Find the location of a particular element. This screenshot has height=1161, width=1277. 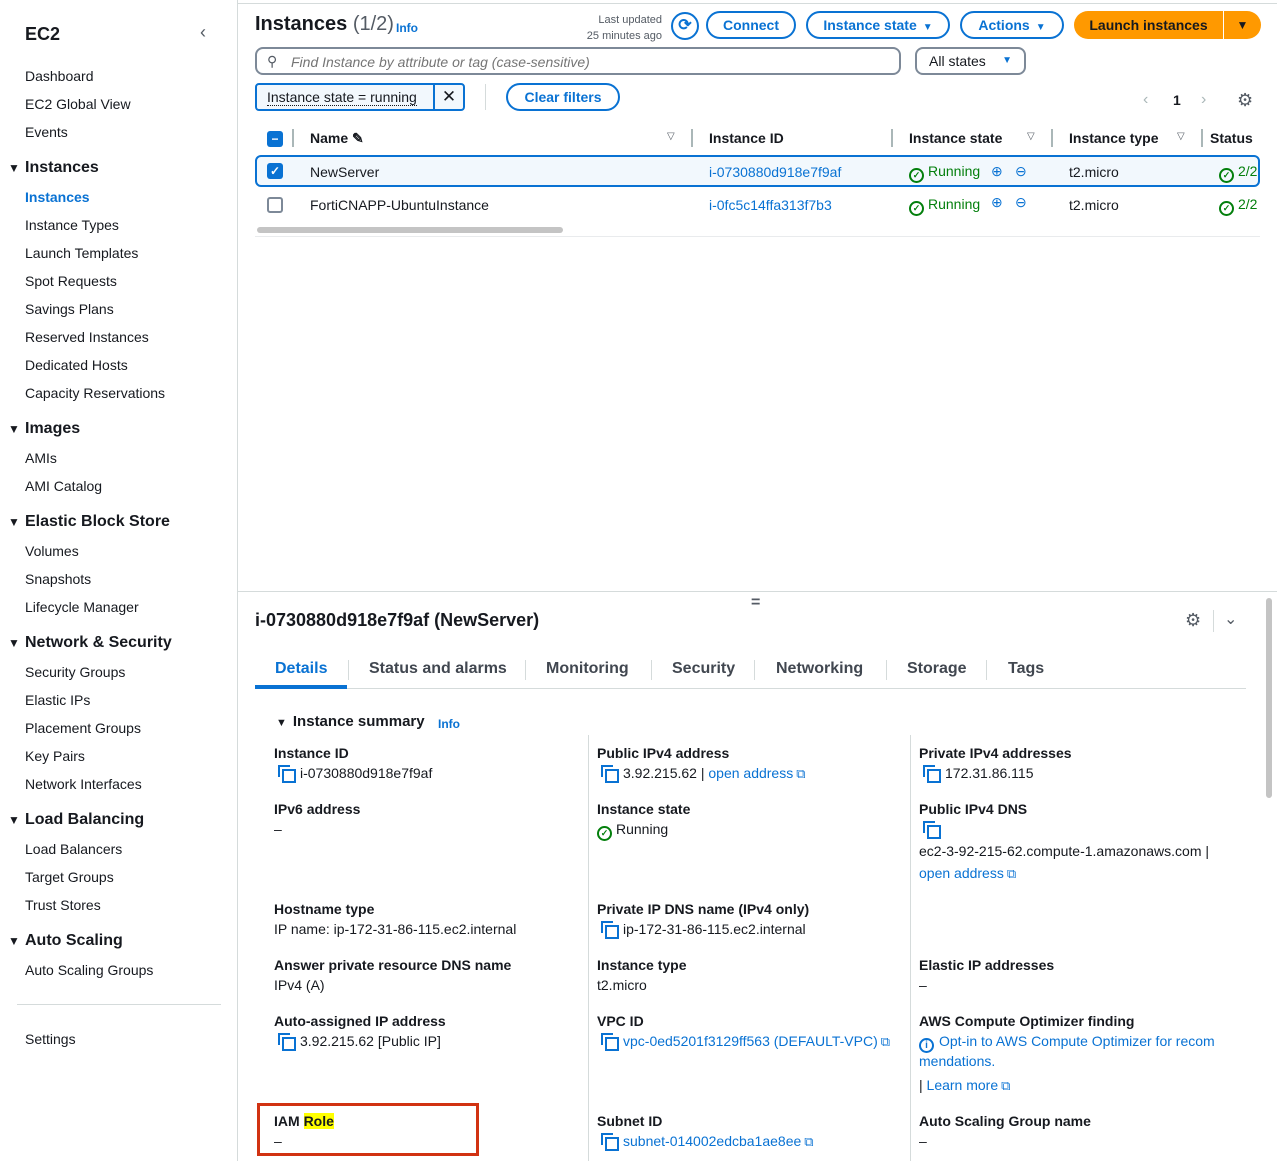

launch-instances-button: Launch instances is located at coordinates (1148, 25).